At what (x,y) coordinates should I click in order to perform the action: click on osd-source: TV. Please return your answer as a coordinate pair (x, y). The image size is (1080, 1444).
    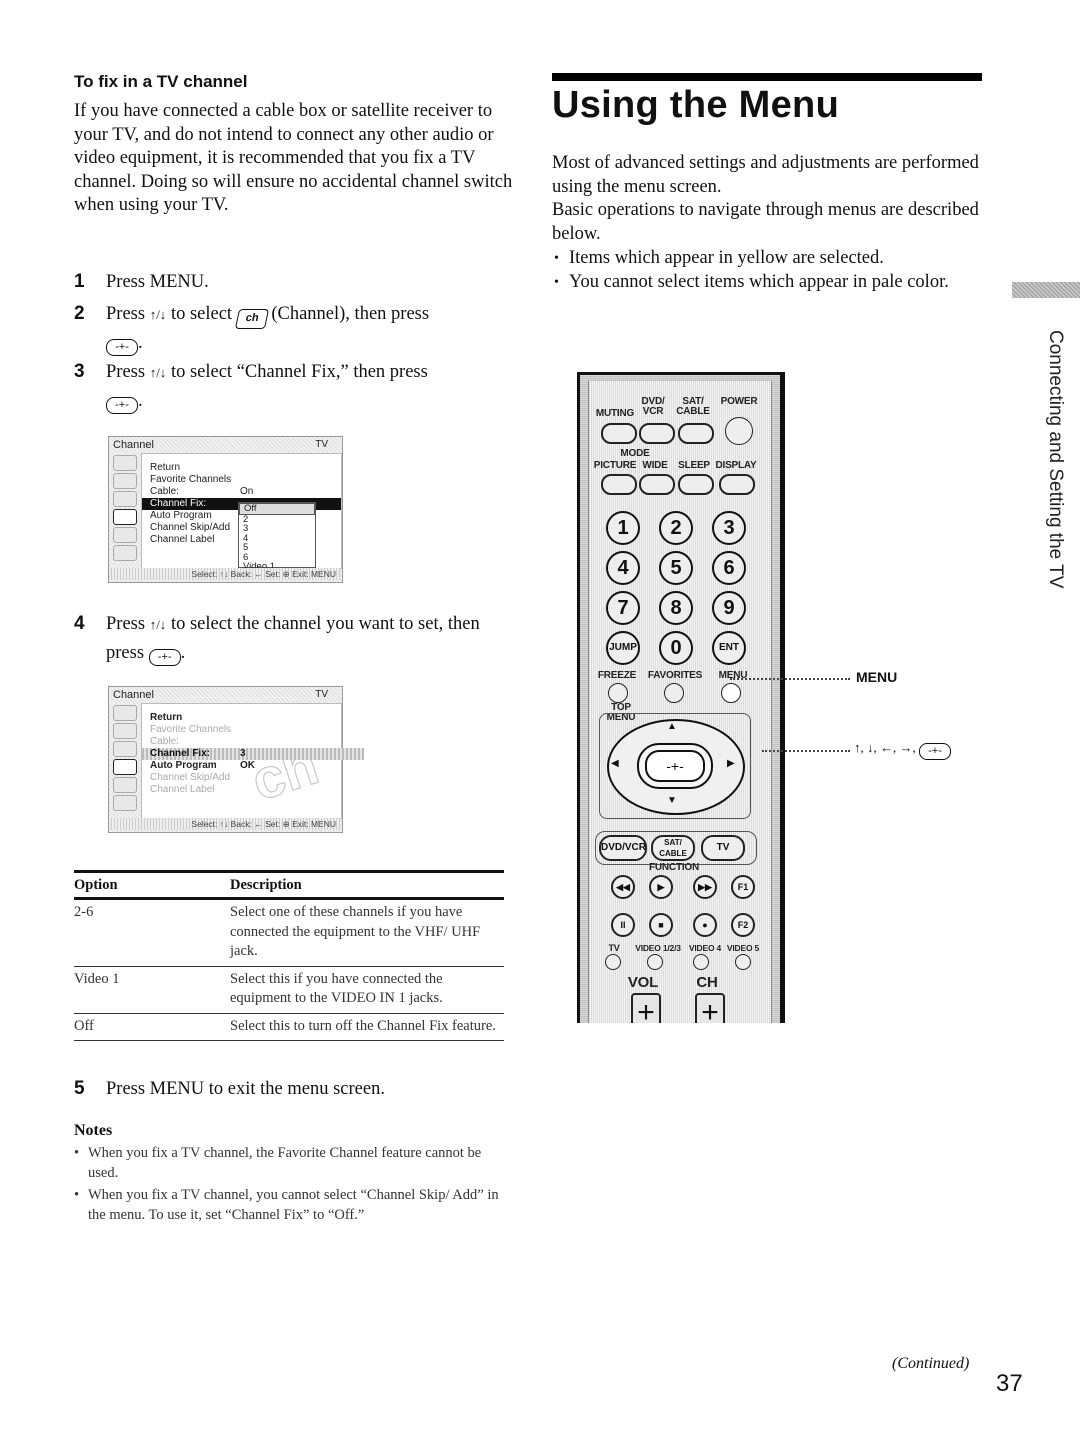
    Looking at the image, I should click on (321, 444).